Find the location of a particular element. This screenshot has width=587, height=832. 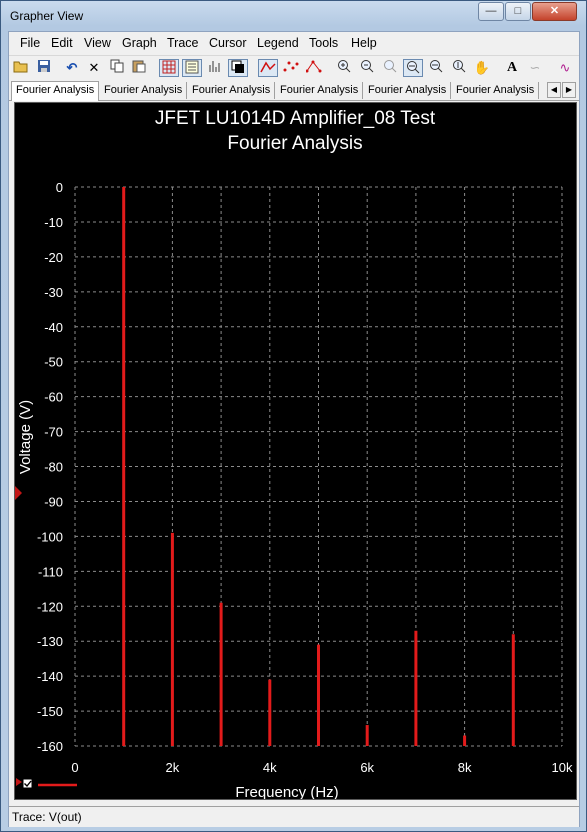

legend-marker-icon is located at coordinates (19, 782).